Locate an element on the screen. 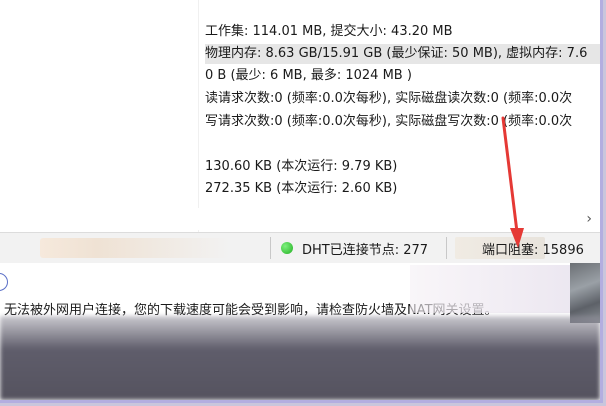 The width and height of the screenshot is (606, 406). network-notice: 无法被外网用户连接，您的下载速度可能会受到影响，请检查防火墙及NAT网关设置。 is located at coordinates (300, 293).